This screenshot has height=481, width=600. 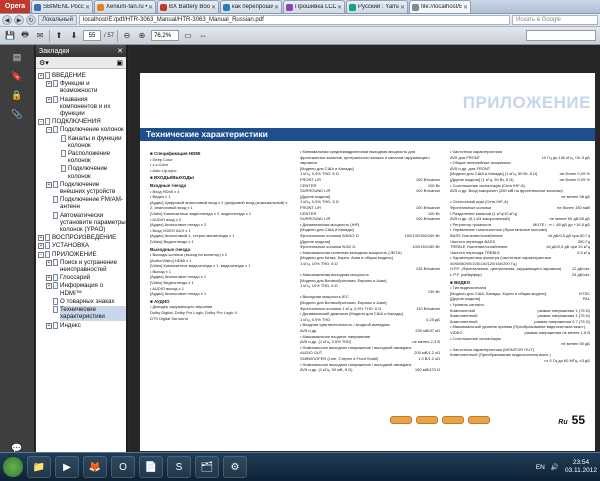 What do you see at coordinates (555, 467) in the screenshot?
I see `volume-icon: 🔊` at bounding box center [555, 467].